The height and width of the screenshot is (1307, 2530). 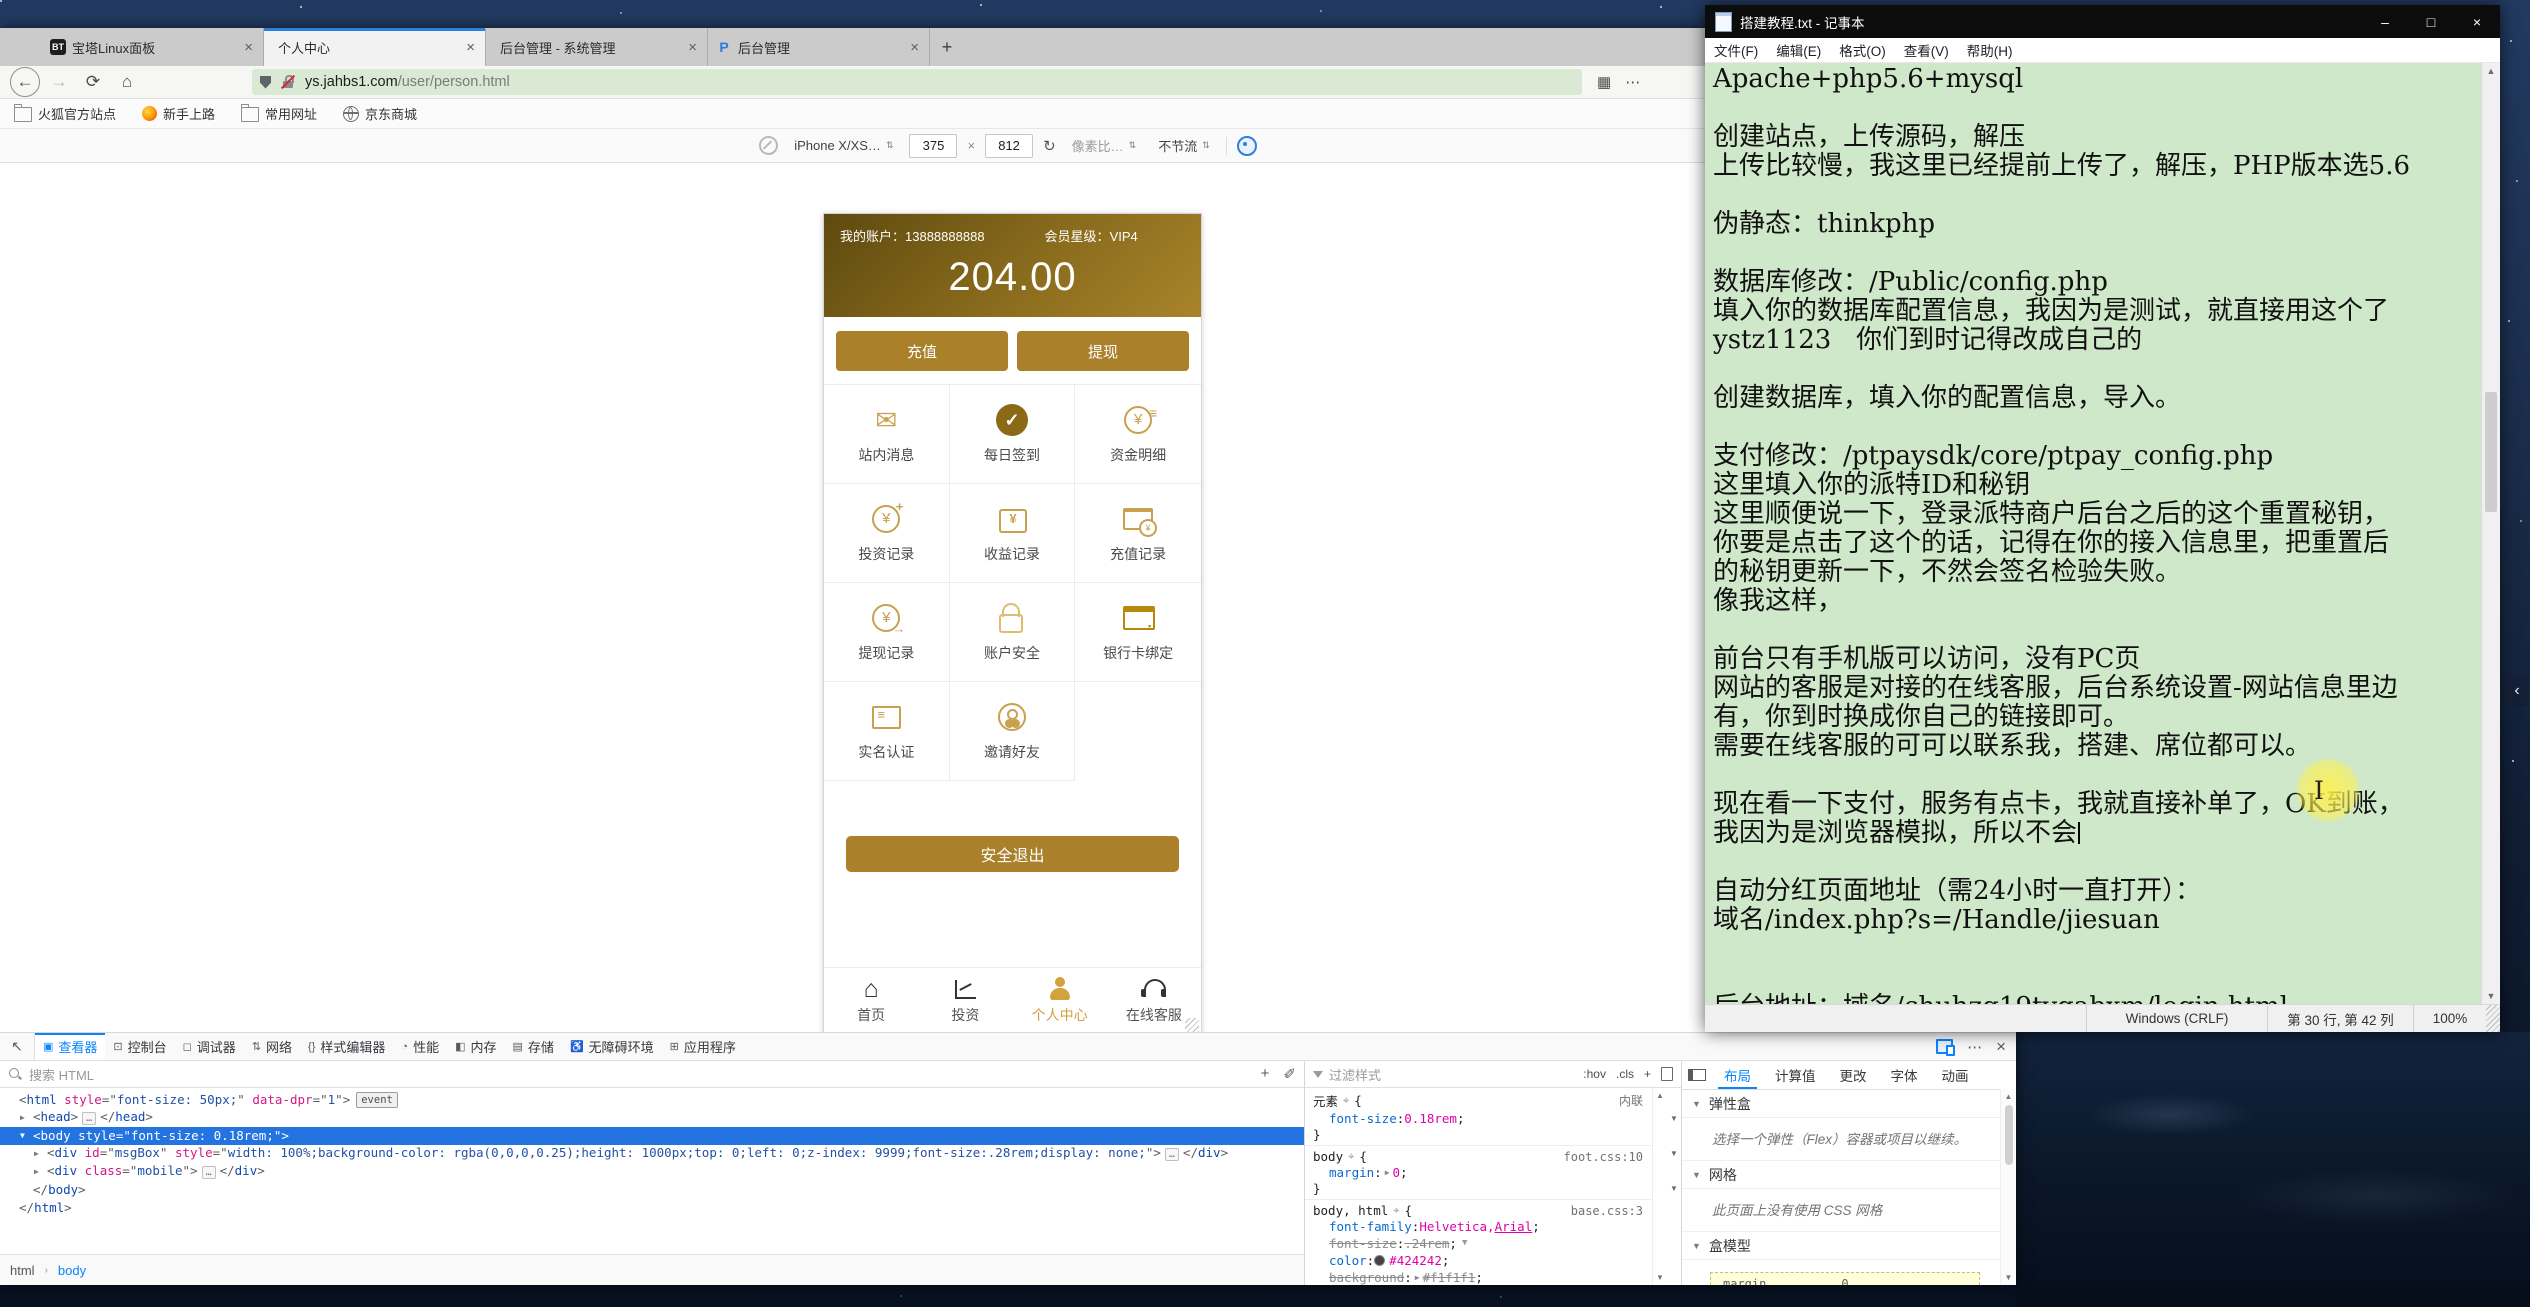 I want to click on html-tree-row: </body>, so click(x=652, y=1190).